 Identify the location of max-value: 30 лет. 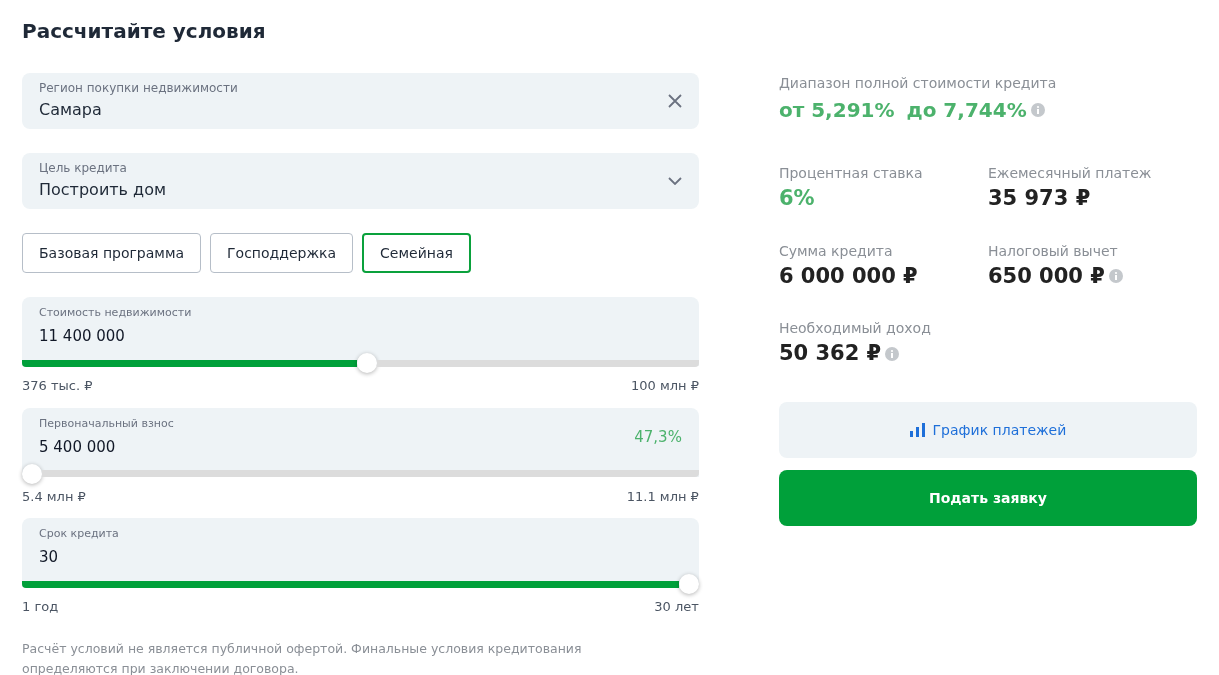
(676, 607).